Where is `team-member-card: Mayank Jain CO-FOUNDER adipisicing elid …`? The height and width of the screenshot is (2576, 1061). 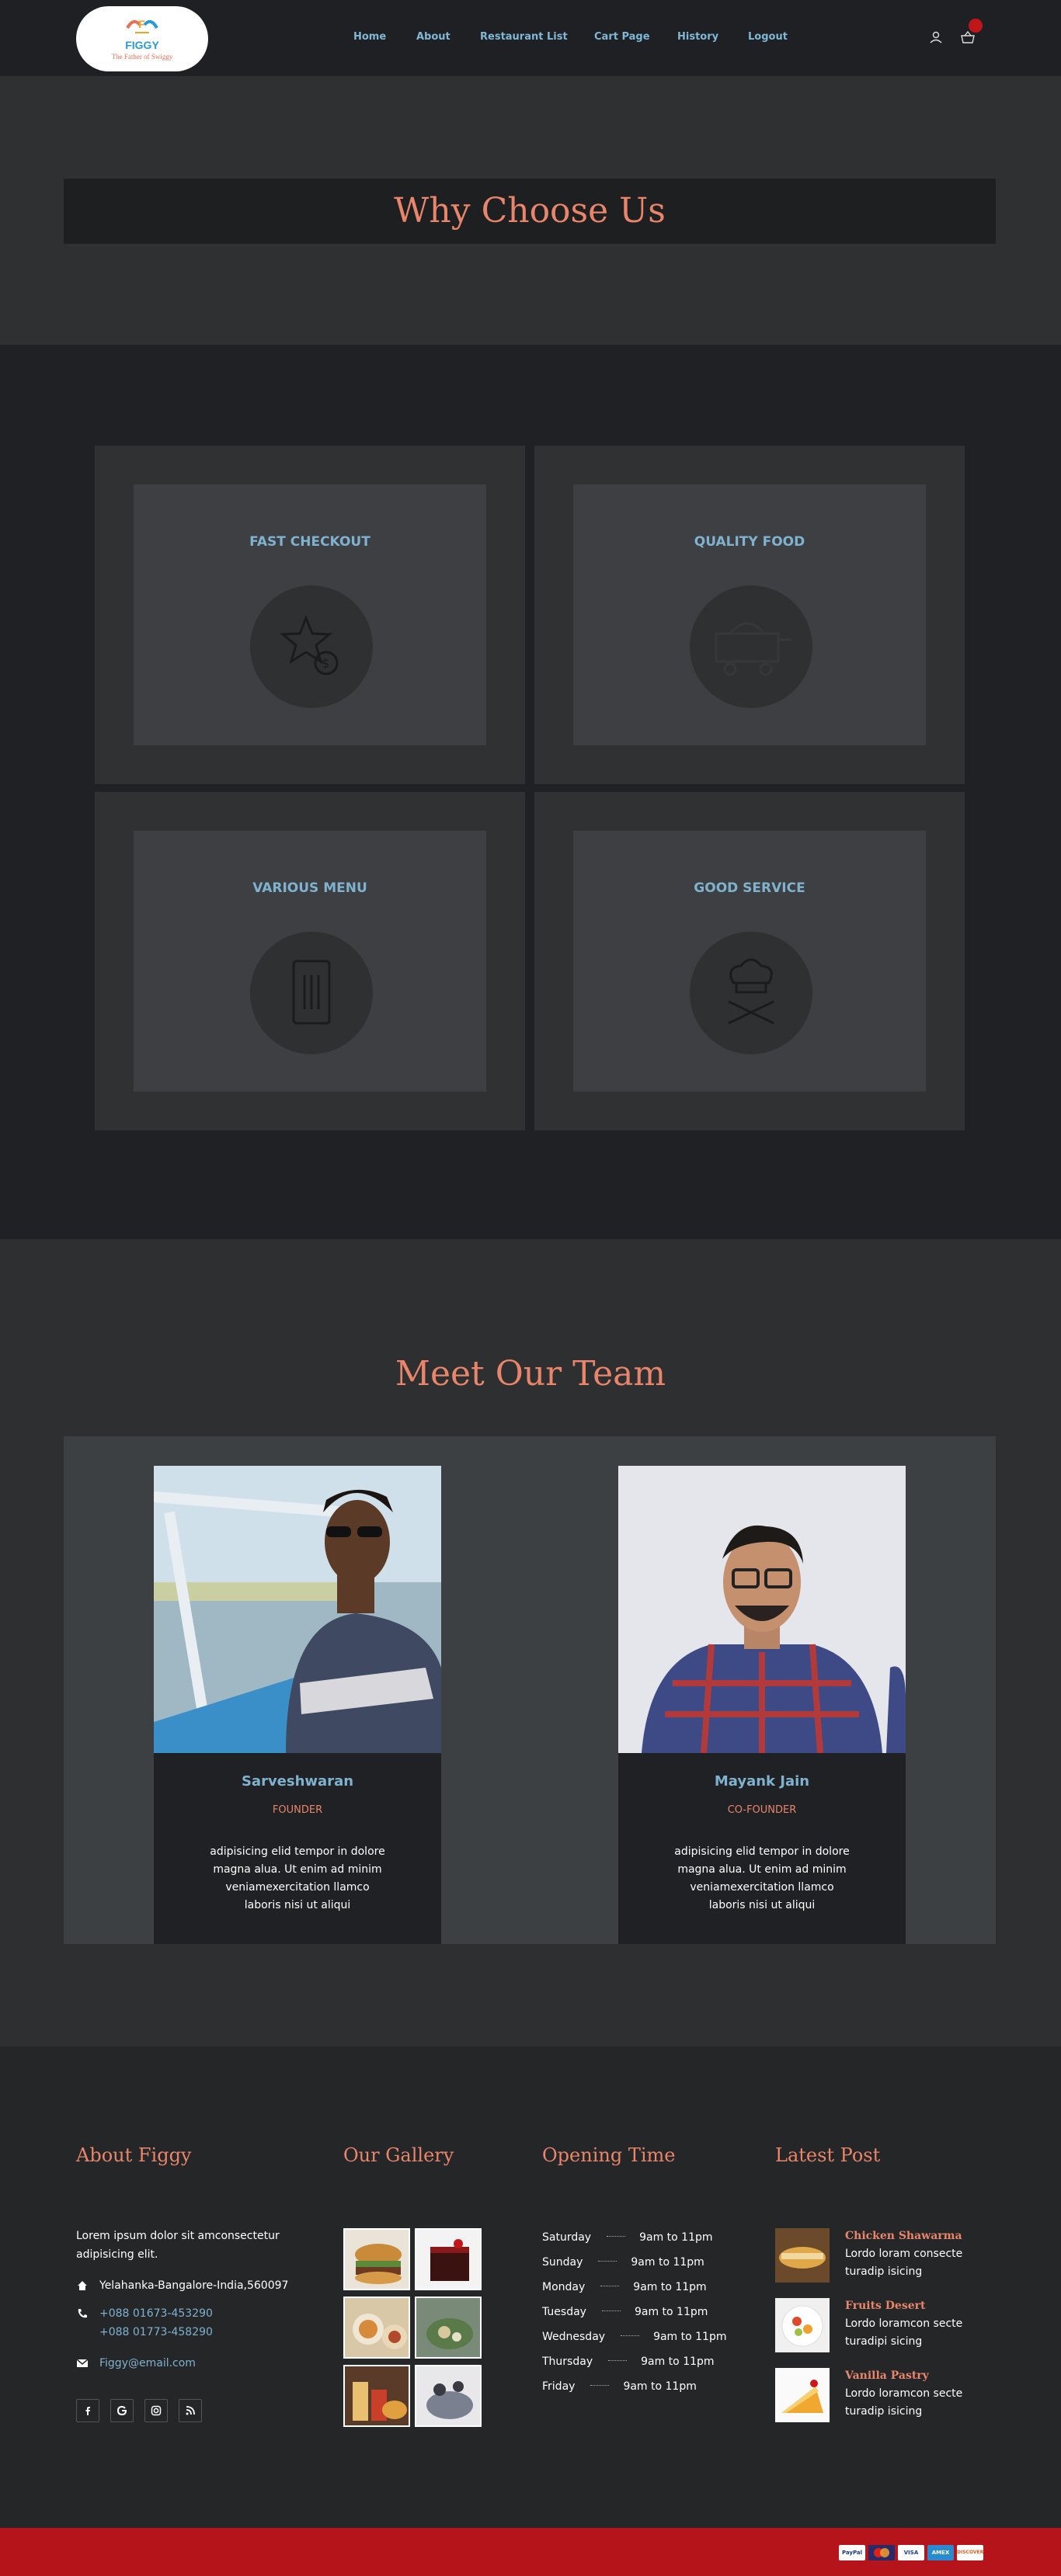 team-member-card: Mayank Jain CO-FOUNDER adipisicing elid … is located at coordinates (762, 1705).